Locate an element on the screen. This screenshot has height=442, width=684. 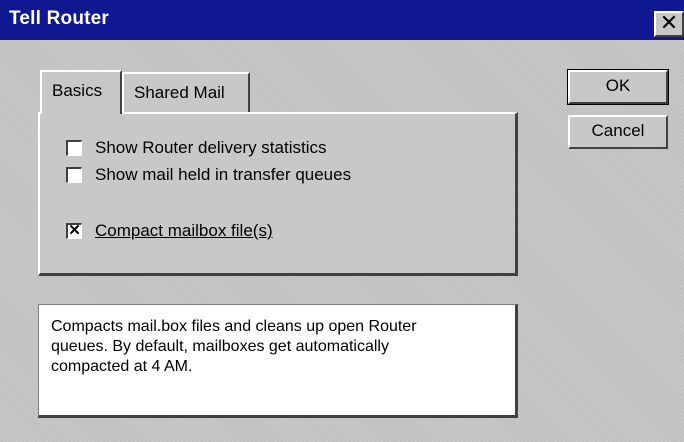
description-line-3: compacted at 4 AM. is located at coordinates (122, 366).